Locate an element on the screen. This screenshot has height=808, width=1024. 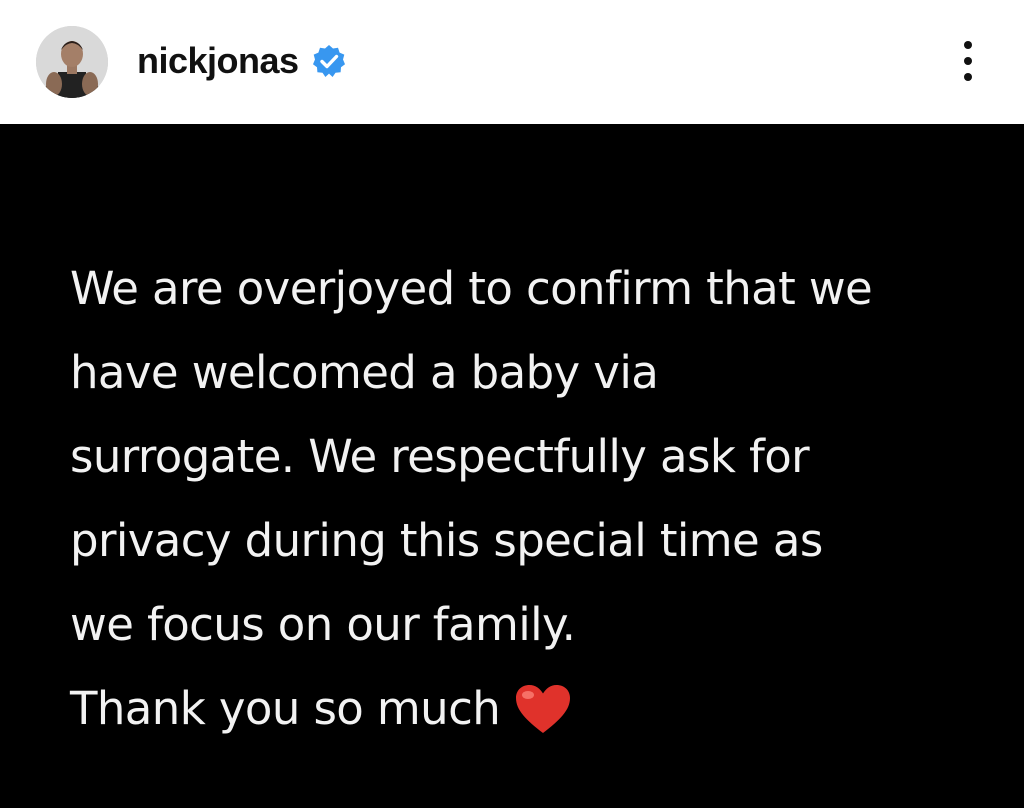
red-heart-icon is located at coordinates (543, 709).